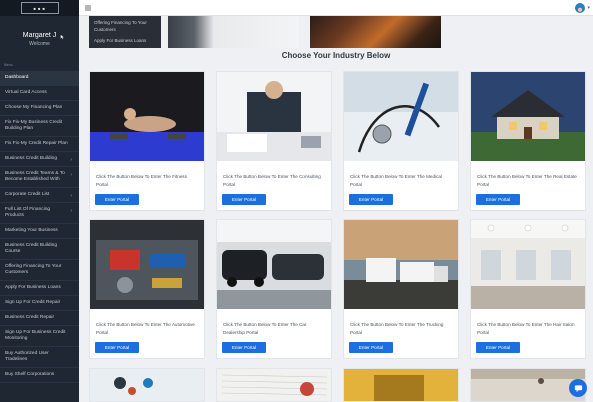 This screenshot has width=593, height=402. What do you see at coordinates (62, 37) in the screenshot?
I see `cursor-pointer-icon` at bounding box center [62, 37].